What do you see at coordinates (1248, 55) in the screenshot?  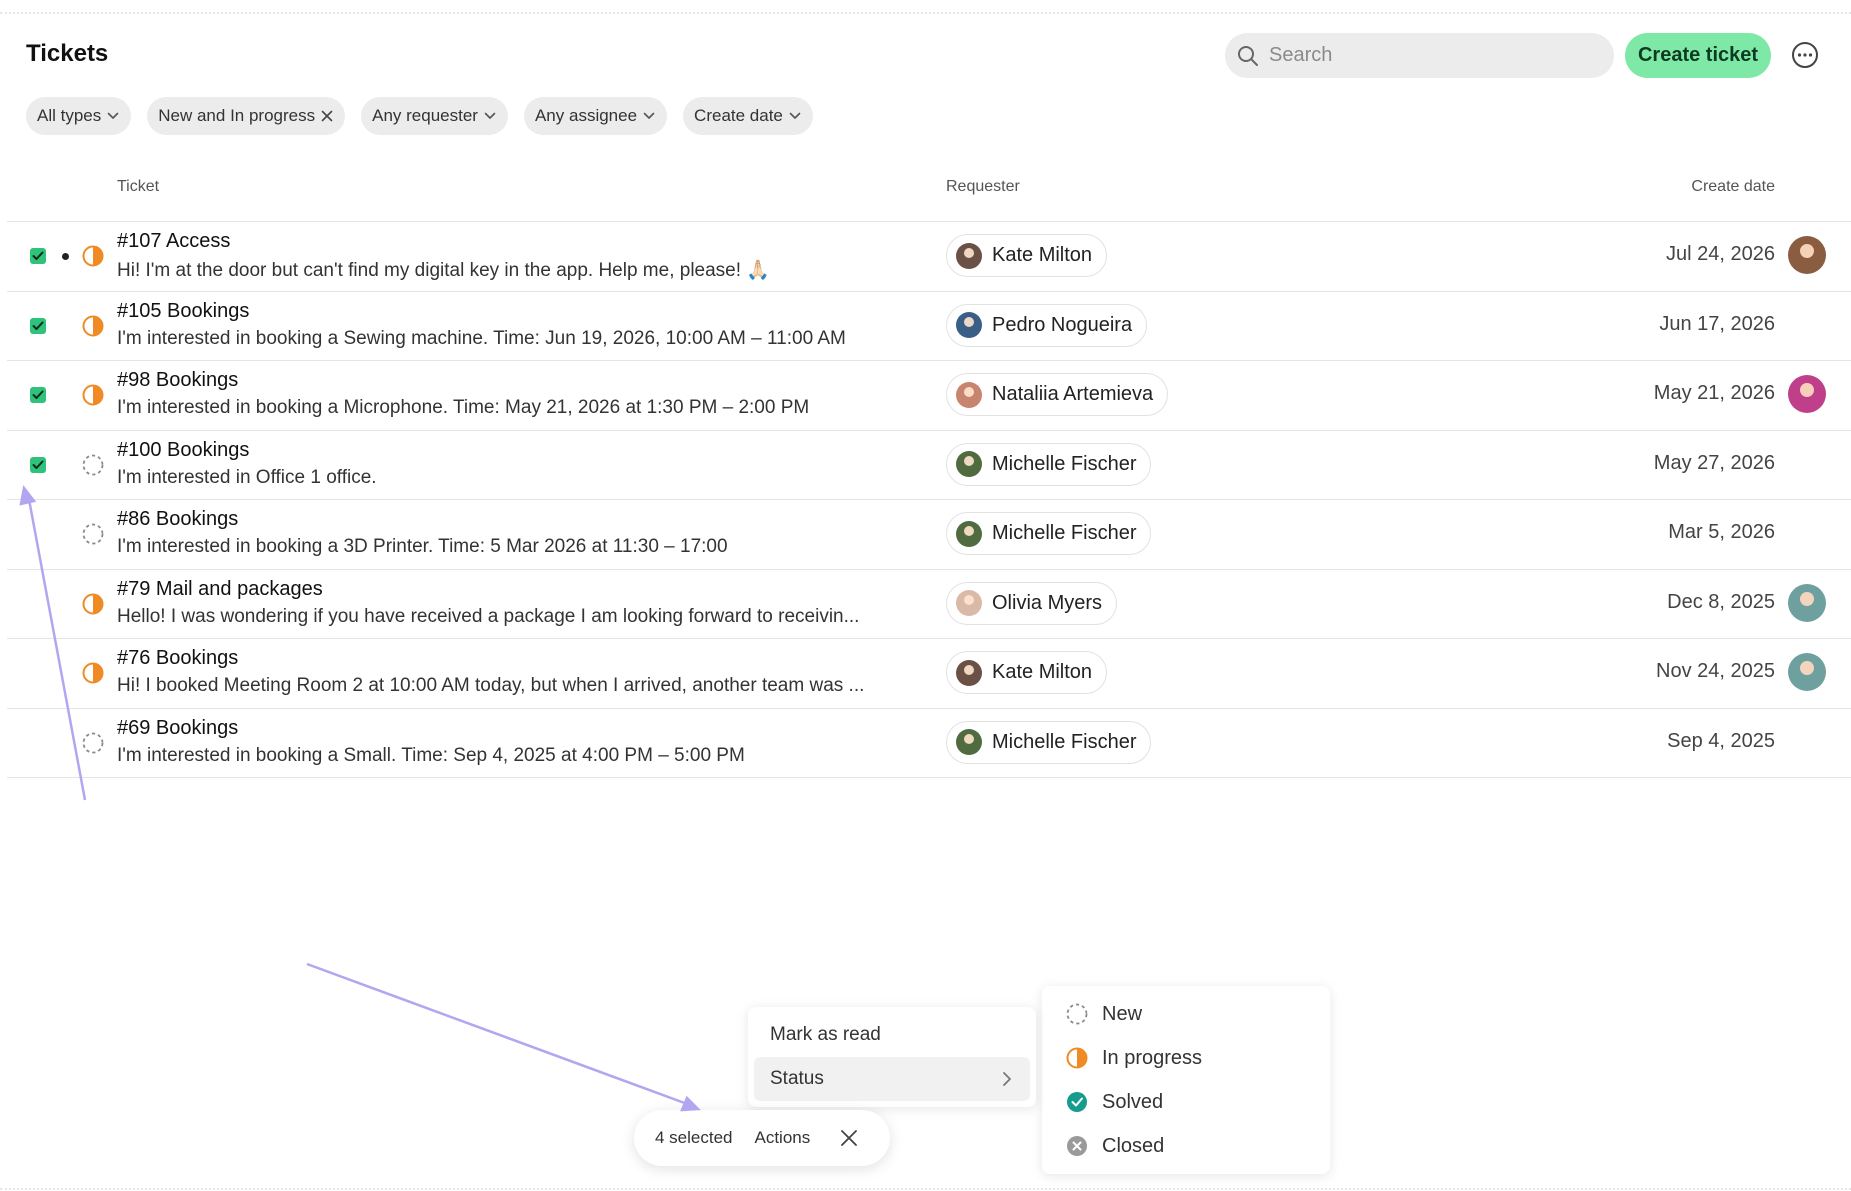 I see `search-icon` at bounding box center [1248, 55].